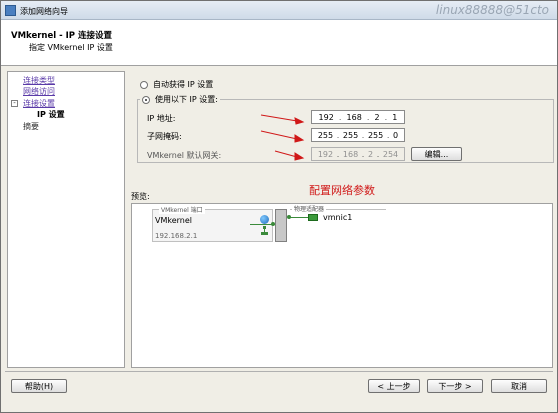  I want to click on wizard-icon, so click(10, 10).